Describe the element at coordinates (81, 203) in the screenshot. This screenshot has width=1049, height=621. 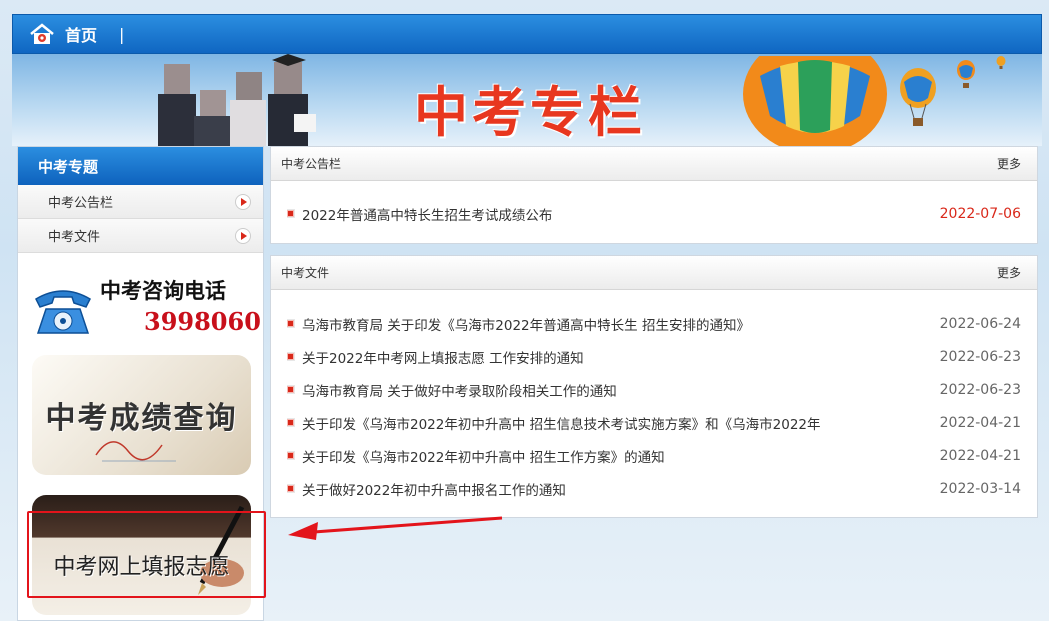
I see `sidebar-item-label: 中考公告栏` at that location.